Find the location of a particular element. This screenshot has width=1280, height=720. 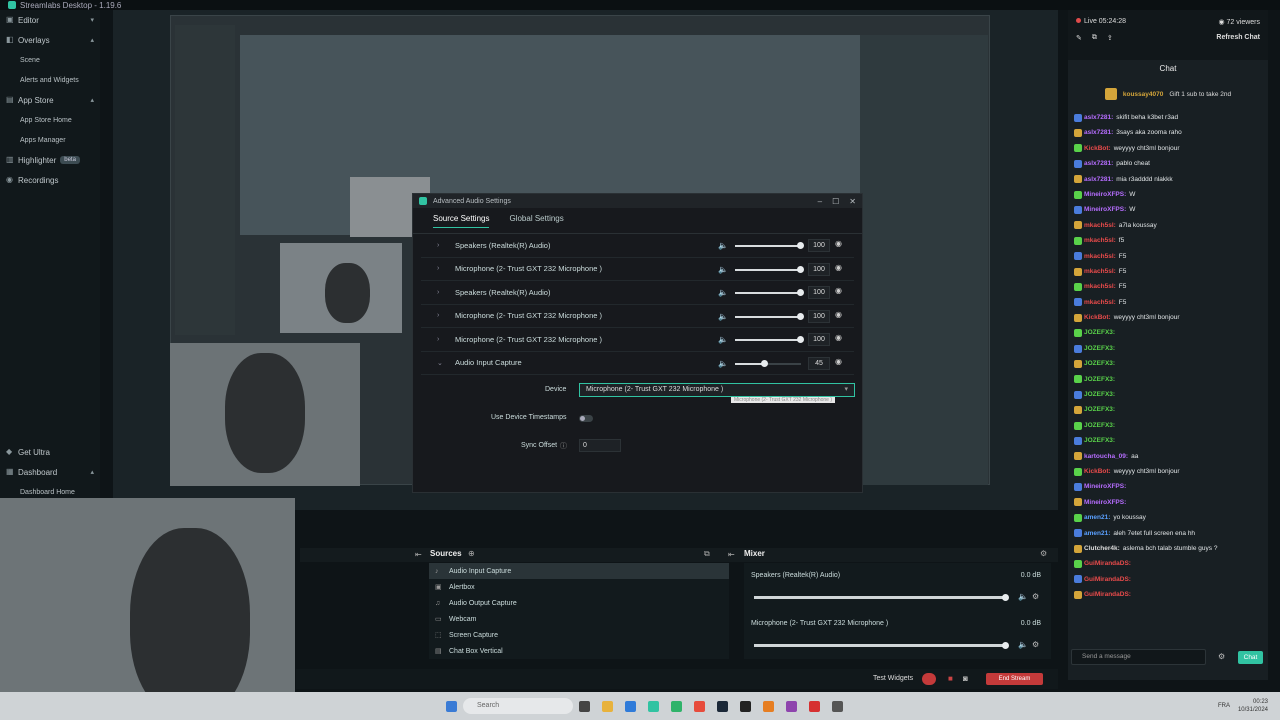

mixer-slider-speakers is located at coordinates (881, 597).